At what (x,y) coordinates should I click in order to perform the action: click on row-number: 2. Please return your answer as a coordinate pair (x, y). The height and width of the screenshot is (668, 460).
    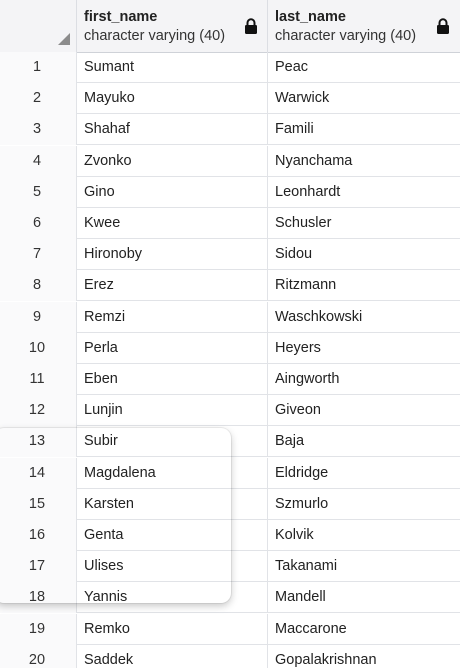
    Looking at the image, I should click on (38, 99).